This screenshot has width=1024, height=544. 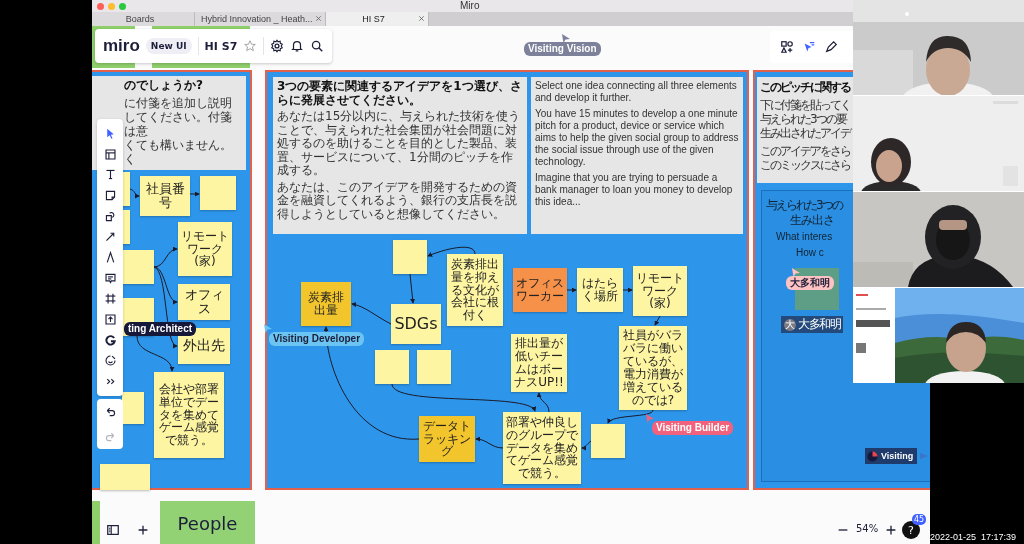 What do you see at coordinates (790, 324) in the screenshot?
I see `avatar: 大` at bounding box center [790, 324].